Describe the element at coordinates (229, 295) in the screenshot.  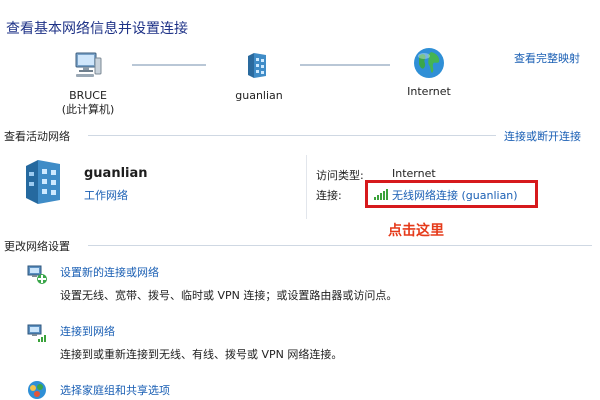
I see `setup-connection-description: 设置无线、宽带、拨号、临时或 VPN 连接；或设置路由器或访问点。` at that location.